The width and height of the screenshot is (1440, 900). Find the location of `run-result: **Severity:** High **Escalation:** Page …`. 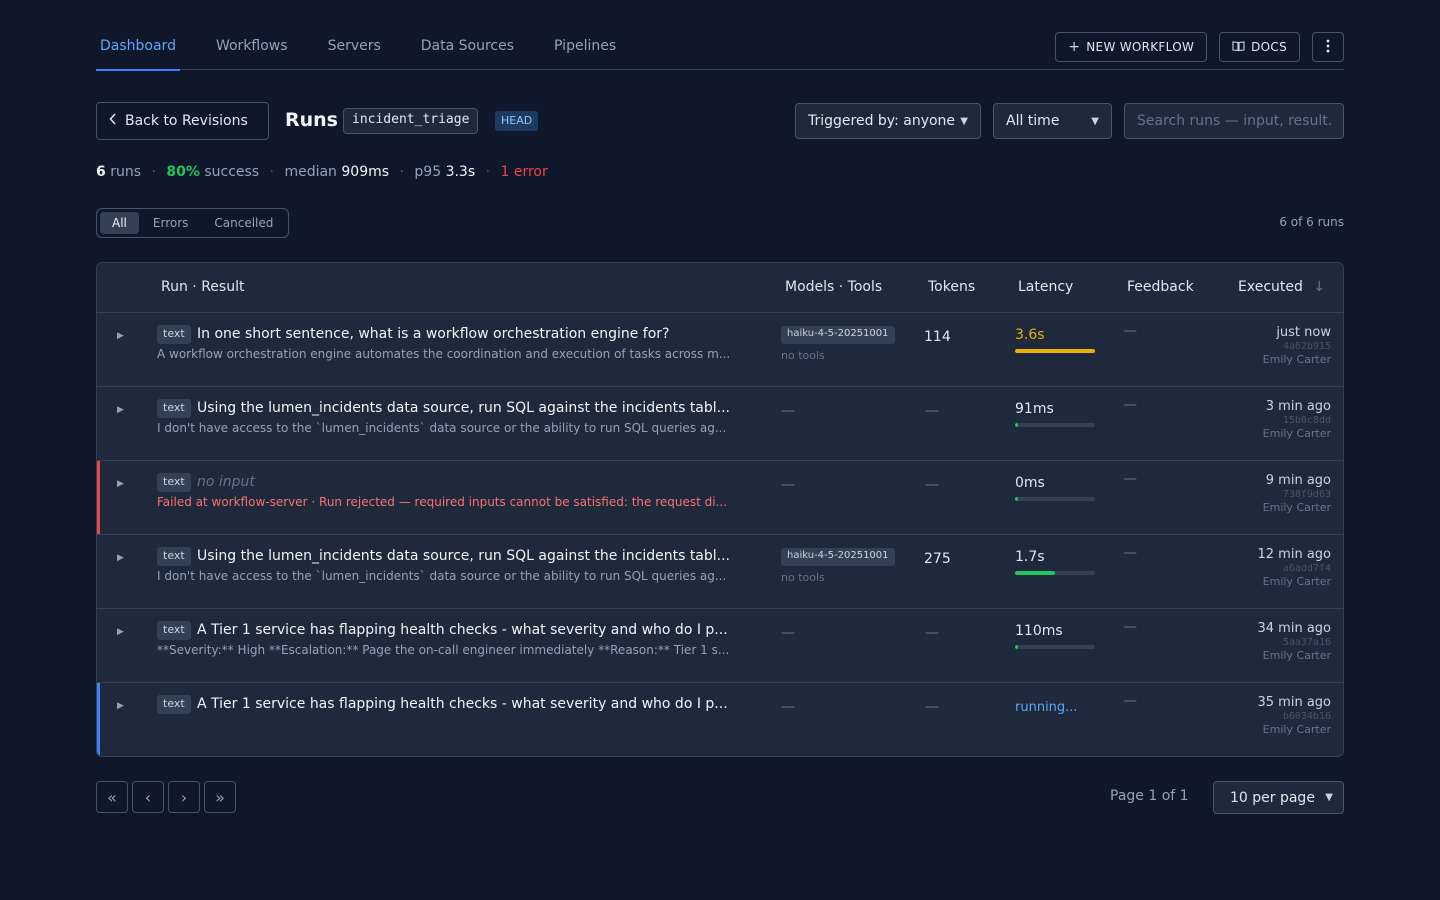

run-result: **Severity:** High **Escalation:** Page … is located at coordinates (443, 650).